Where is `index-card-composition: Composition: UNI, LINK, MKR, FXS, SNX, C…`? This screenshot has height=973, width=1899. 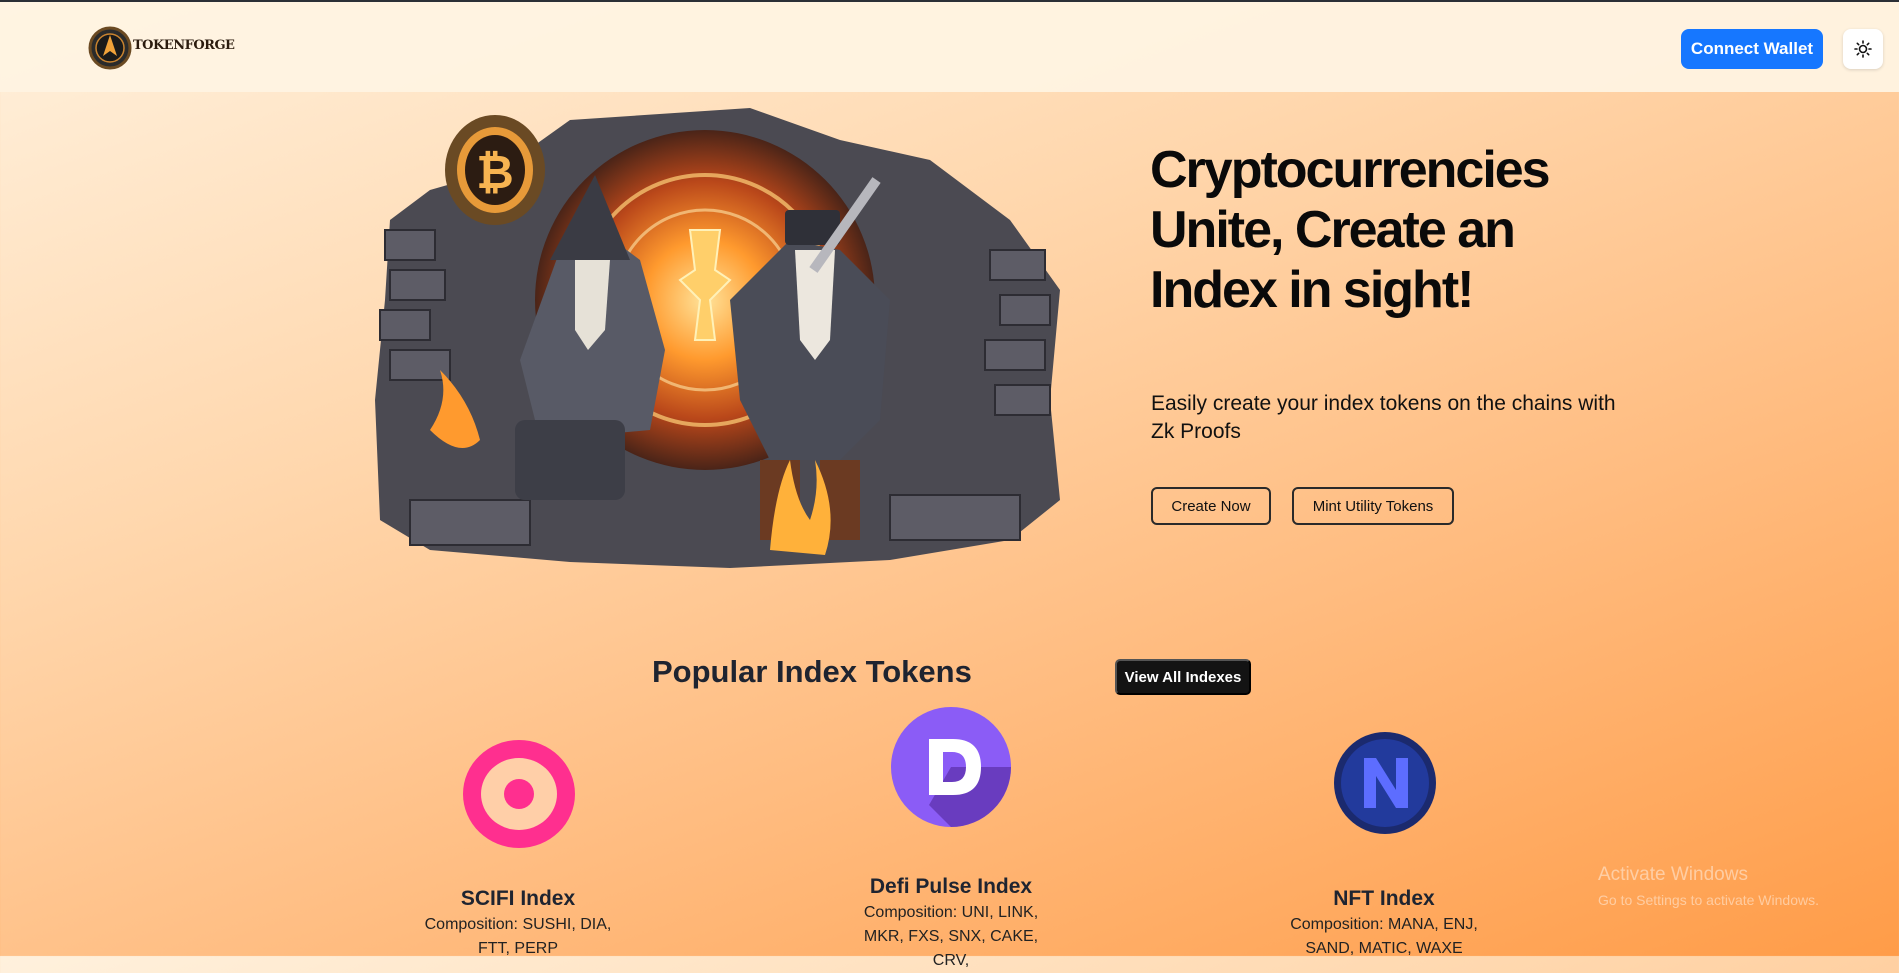 index-card-composition: Composition: UNI, LINK, MKR, FXS, SNX, C… is located at coordinates (951, 936).